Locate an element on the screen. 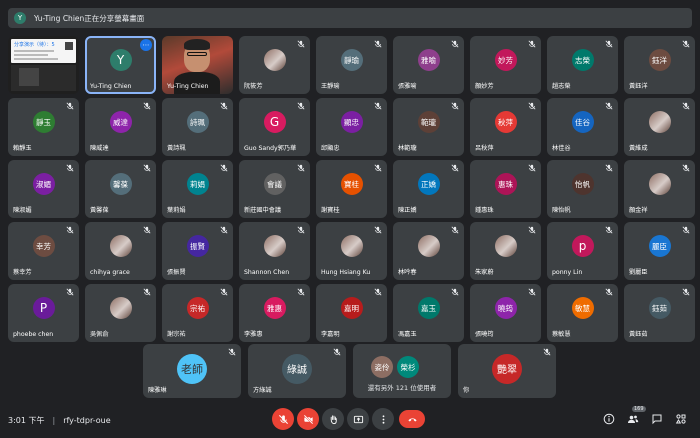 This screenshot has width=700, height=438. participant-tile: 鈺洋 黃鈺洋 is located at coordinates (659, 65).